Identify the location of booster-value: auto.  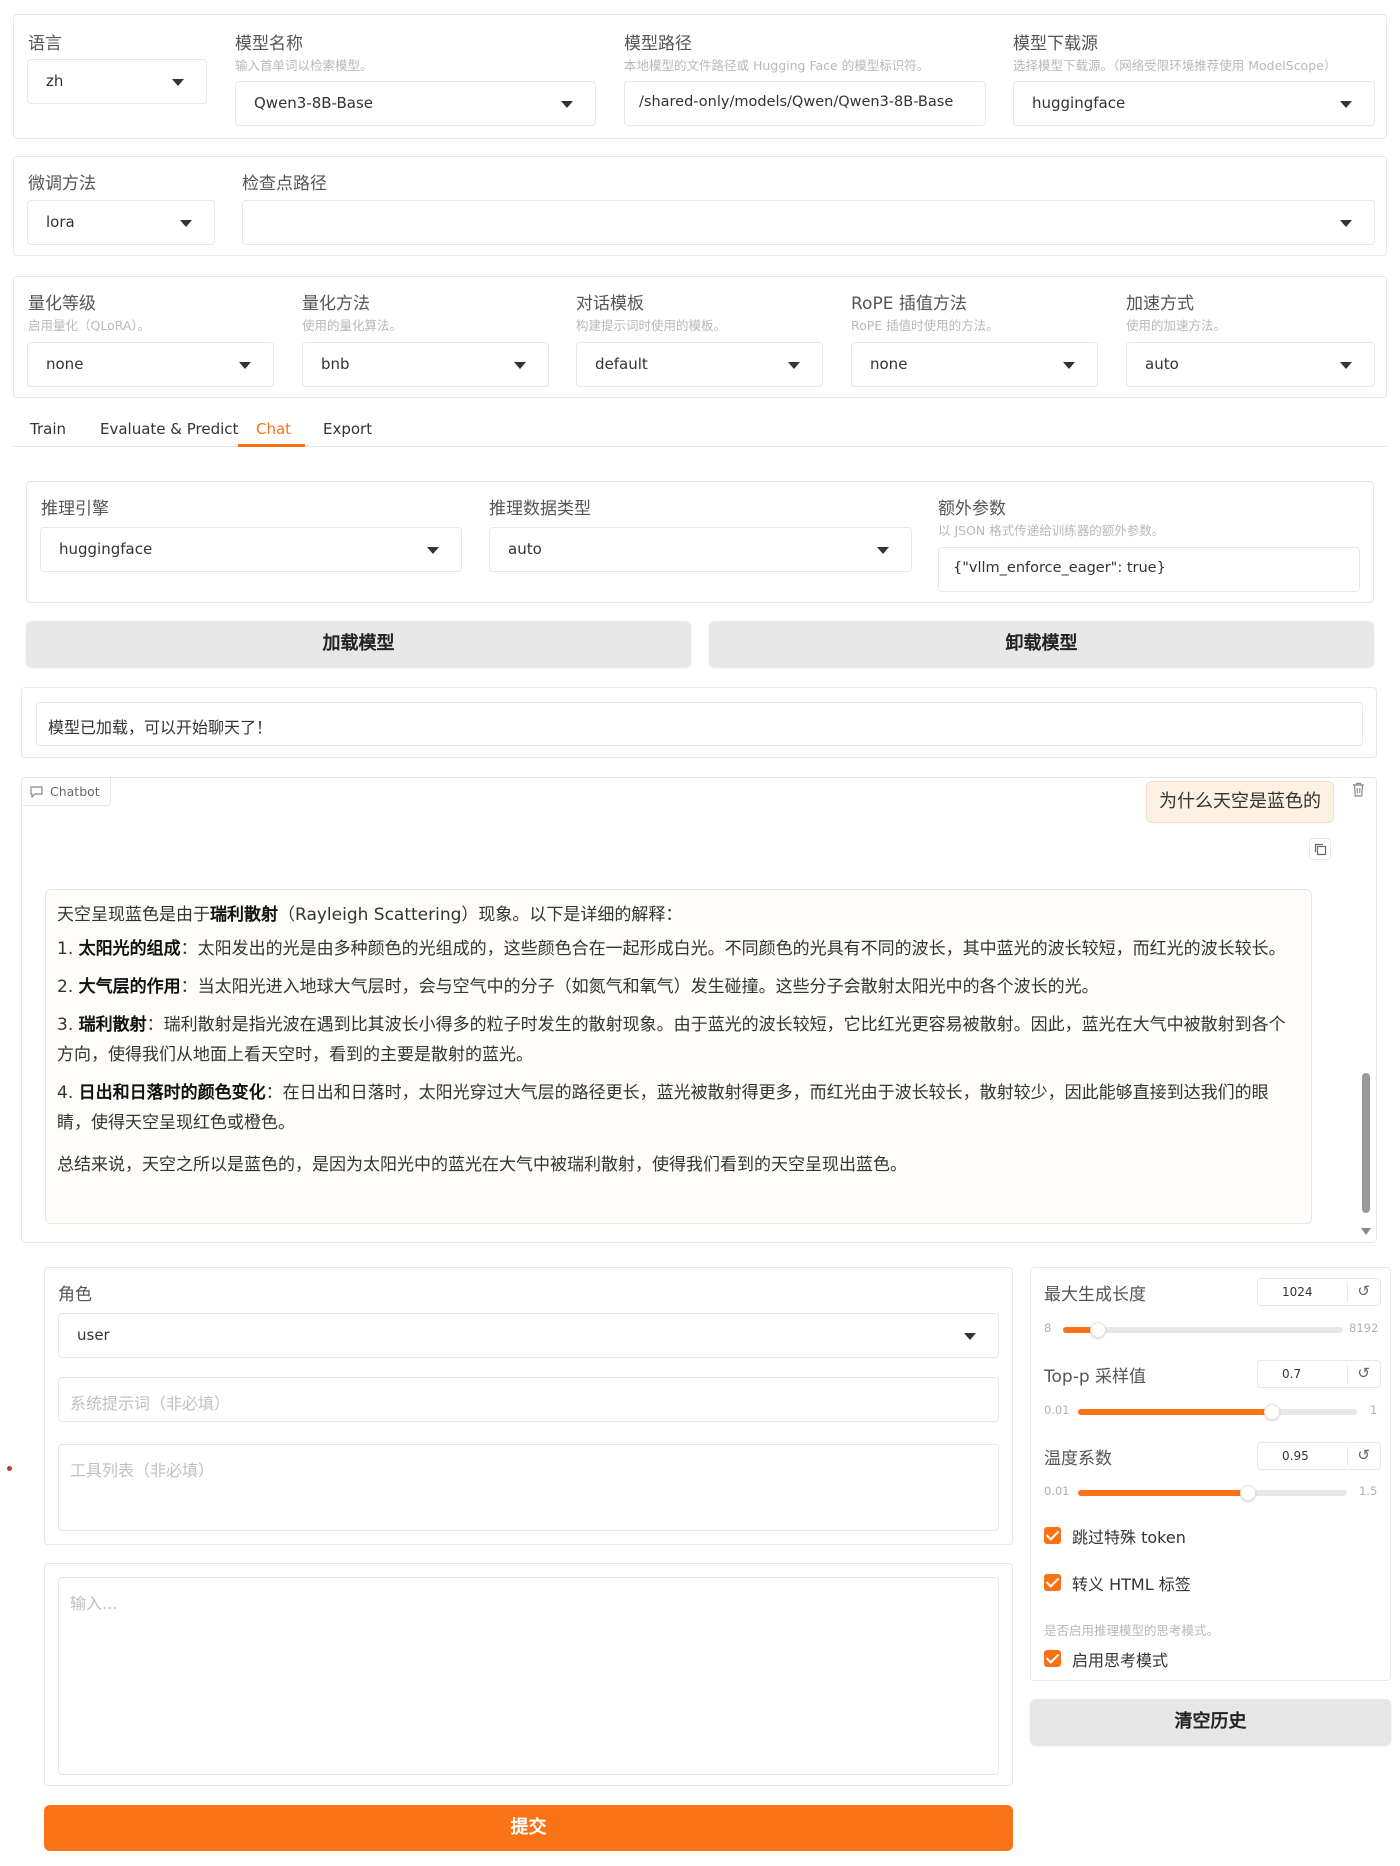
(1162, 364).